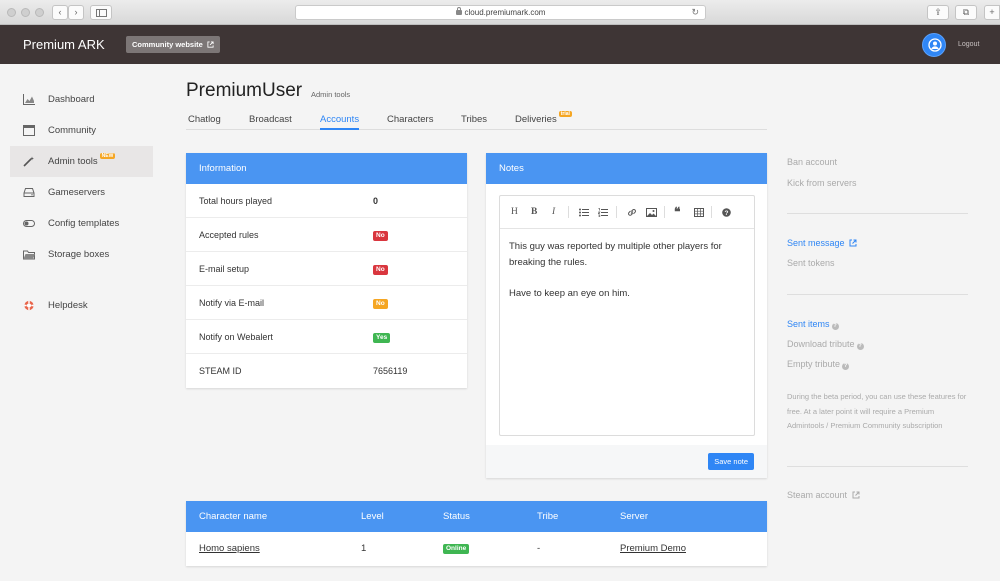 Image resolution: width=1000 pixels, height=581 pixels. What do you see at coordinates (534, 212) in the screenshot?
I see `bold-icon: B` at bounding box center [534, 212].